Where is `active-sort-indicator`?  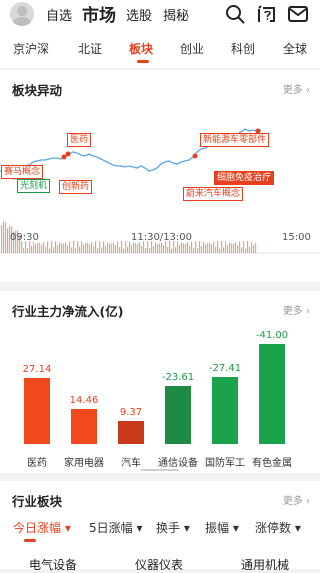
active-sort-indicator is located at coordinates (30, 540).